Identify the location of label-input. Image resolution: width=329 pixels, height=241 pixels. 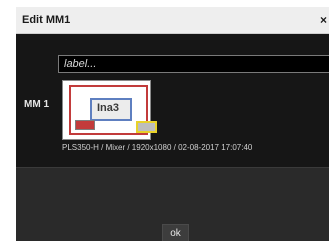
(193, 64).